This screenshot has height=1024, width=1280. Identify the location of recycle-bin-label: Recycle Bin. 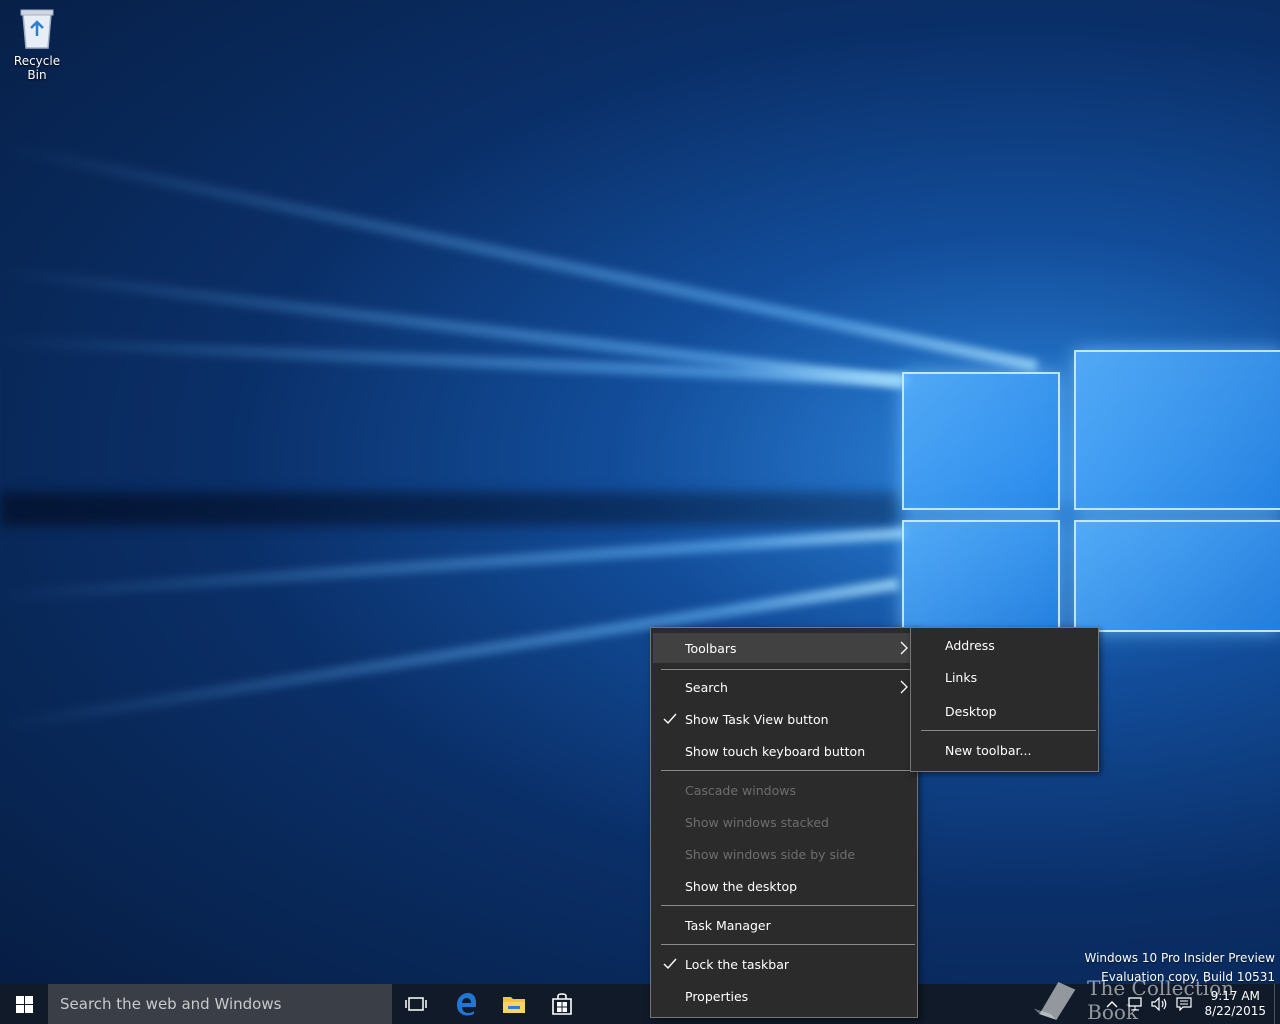
(37, 68).